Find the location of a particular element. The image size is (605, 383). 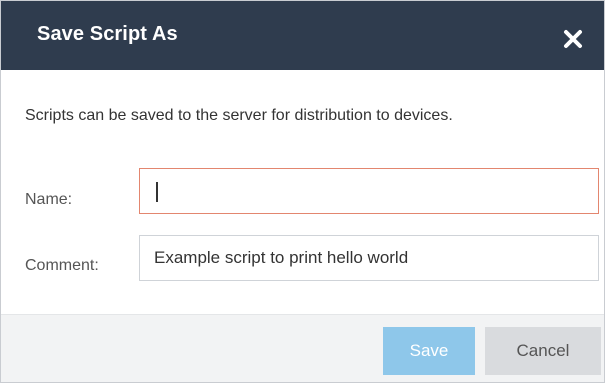

comment-label: Comment: is located at coordinates (62, 265).